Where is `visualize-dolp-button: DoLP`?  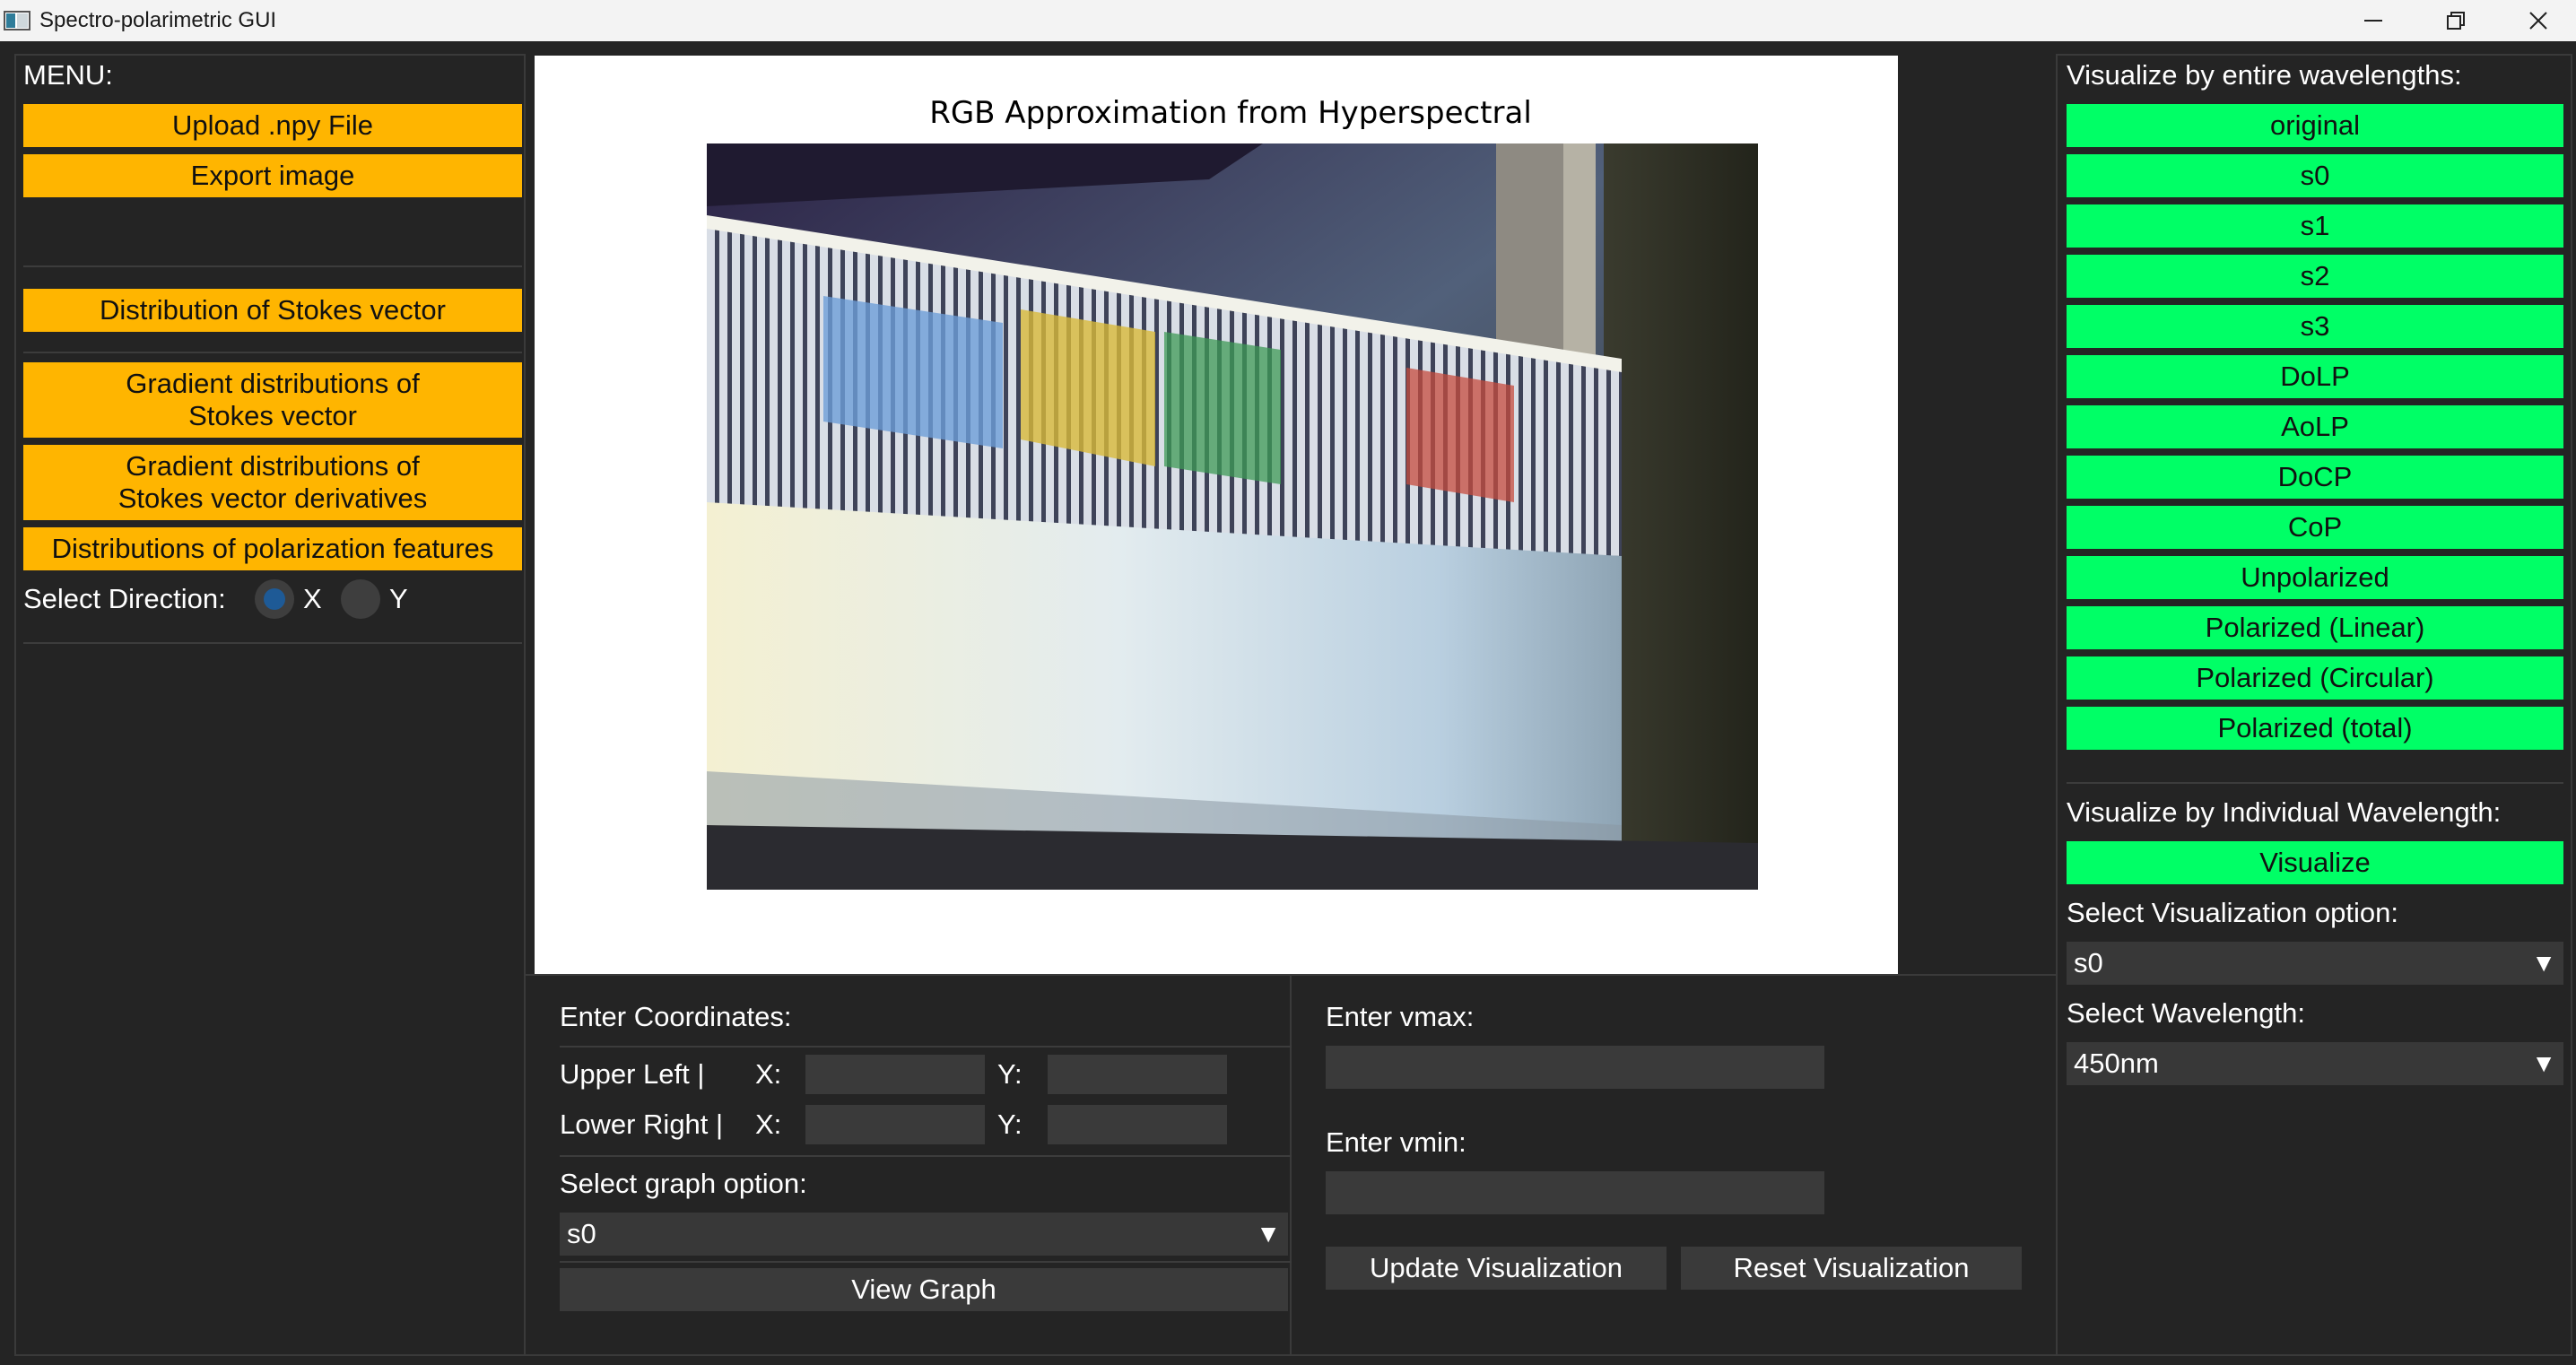 visualize-dolp-button: DoLP is located at coordinates (2315, 376).